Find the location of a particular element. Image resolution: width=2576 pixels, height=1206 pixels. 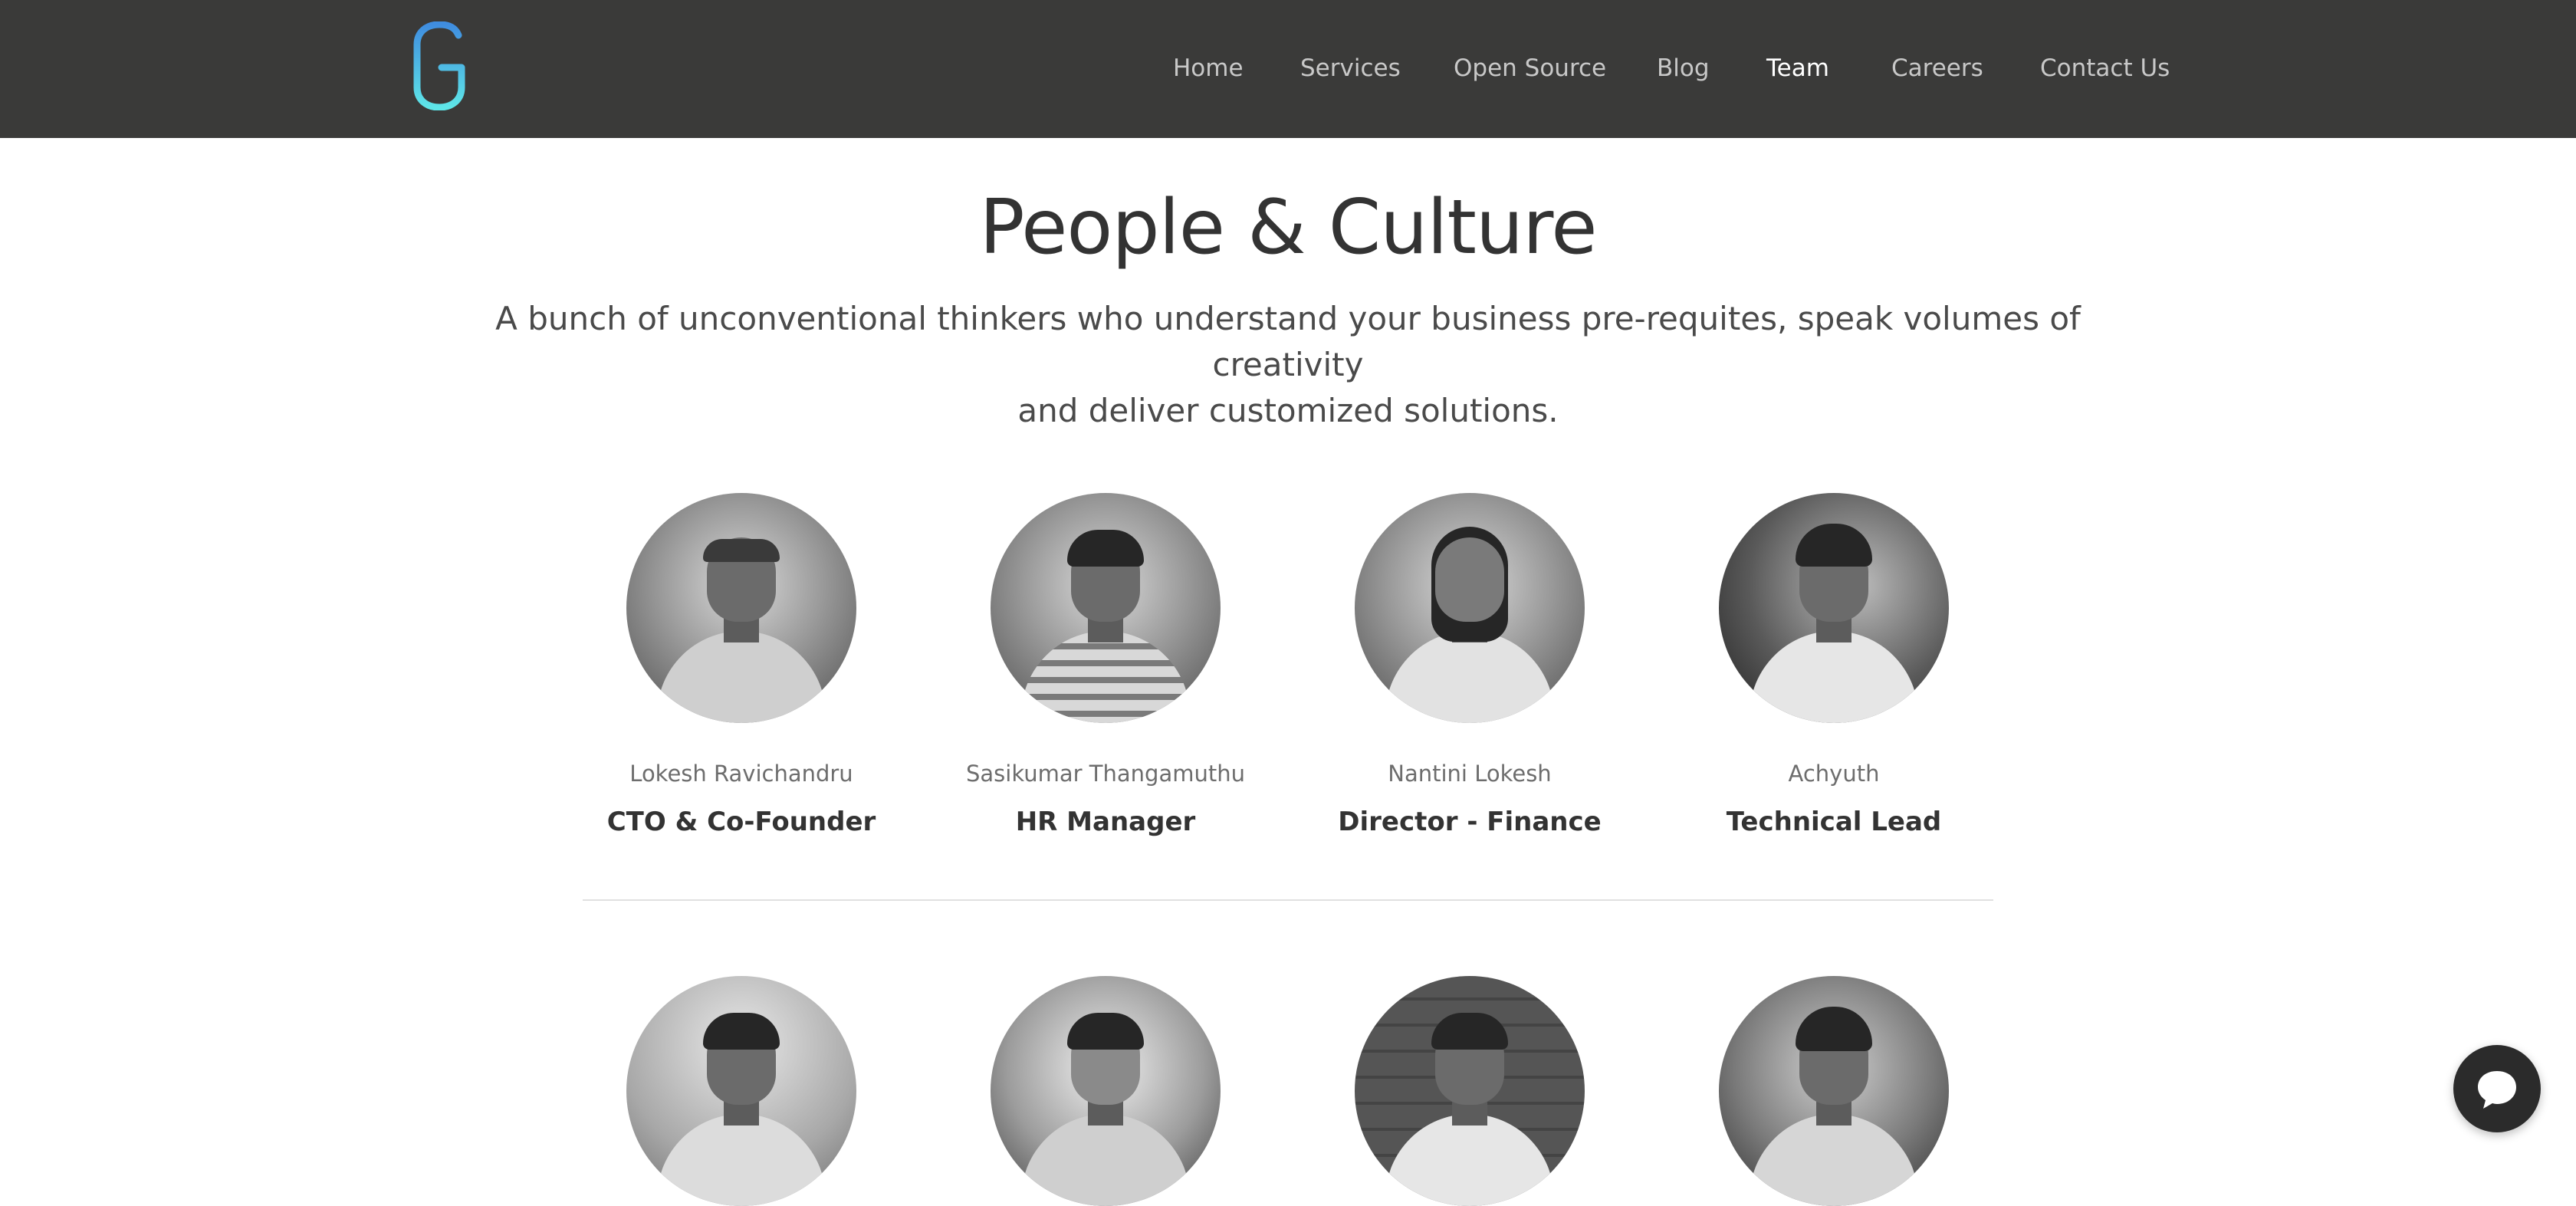

member-role: Technical Lead is located at coordinates (1834, 822).